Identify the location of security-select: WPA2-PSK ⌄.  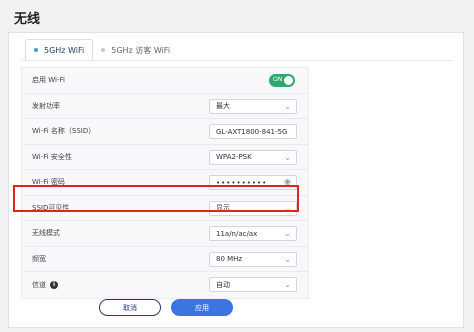
(253, 157).